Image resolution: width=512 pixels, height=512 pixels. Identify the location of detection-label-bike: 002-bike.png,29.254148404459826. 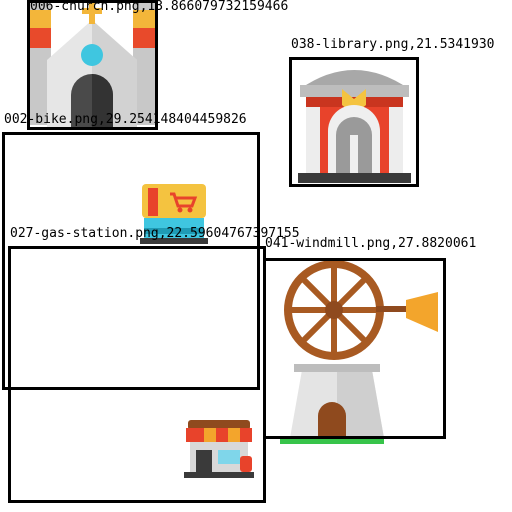
(125, 119).